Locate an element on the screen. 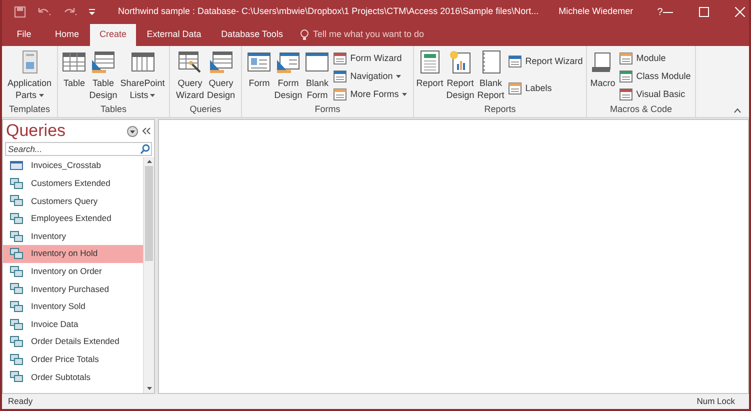  ribbon-button: Blank Report is located at coordinates (491, 75).